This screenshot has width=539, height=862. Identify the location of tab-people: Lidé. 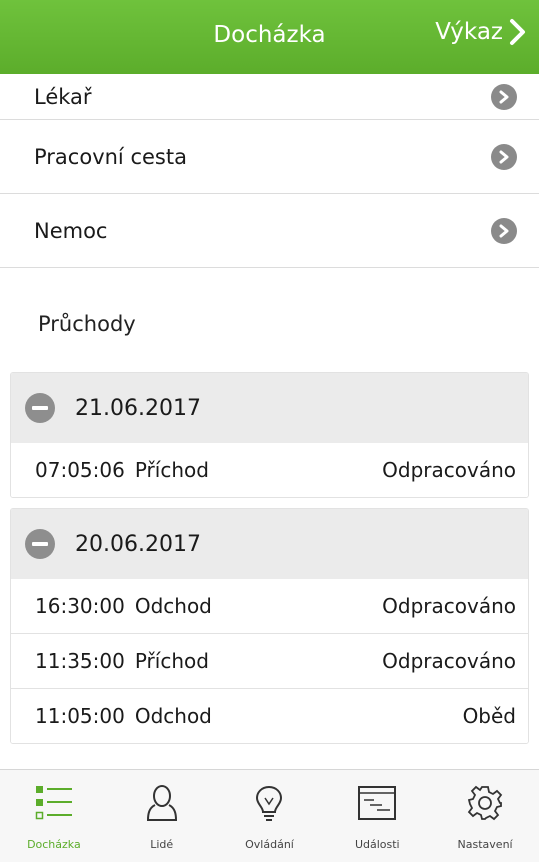
(162, 816).